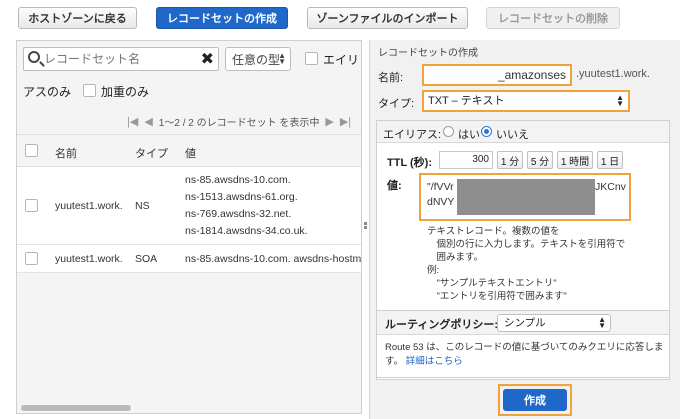 The height and width of the screenshot is (419, 680). What do you see at coordinates (610, 187) in the screenshot?
I see `value-text-end: JKCnv` at bounding box center [610, 187].